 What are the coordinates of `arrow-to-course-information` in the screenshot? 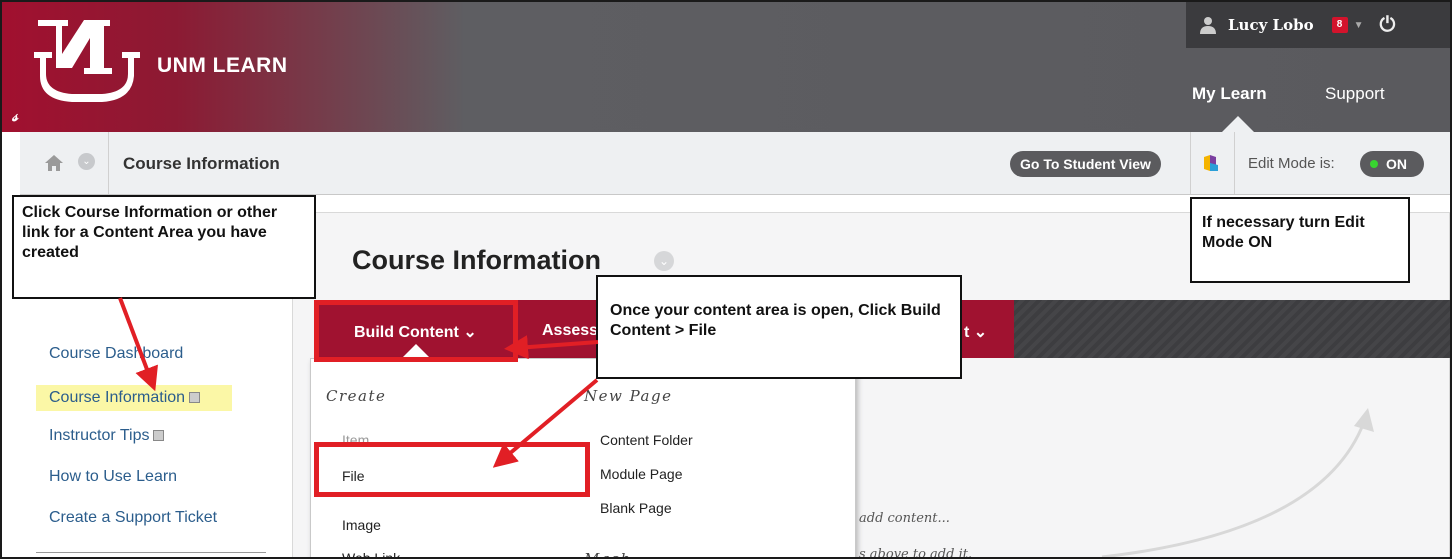 It's located at (138, 344).